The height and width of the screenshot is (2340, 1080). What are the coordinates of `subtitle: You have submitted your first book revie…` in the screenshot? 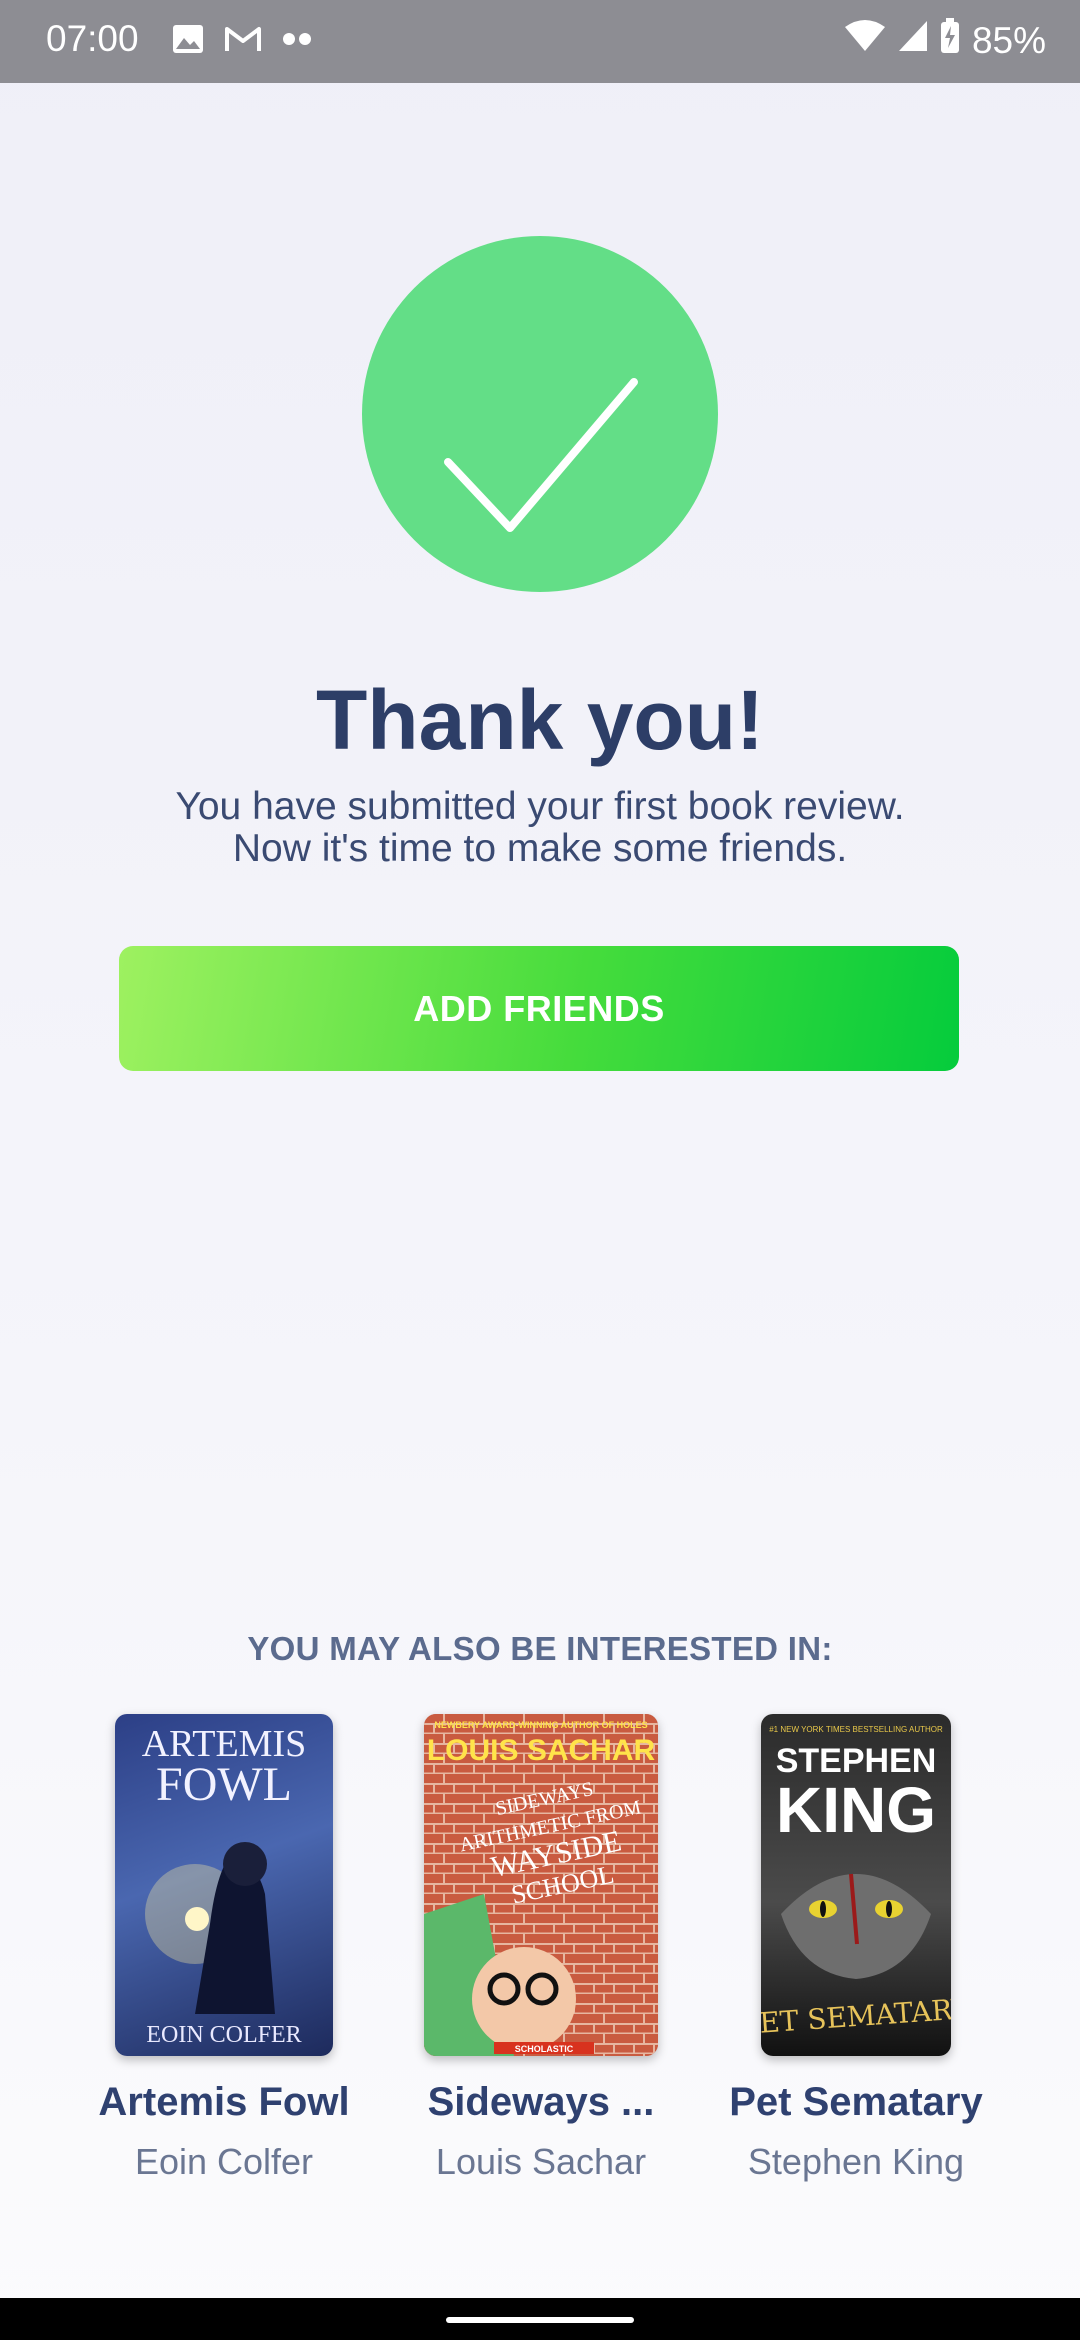 It's located at (540, 828).